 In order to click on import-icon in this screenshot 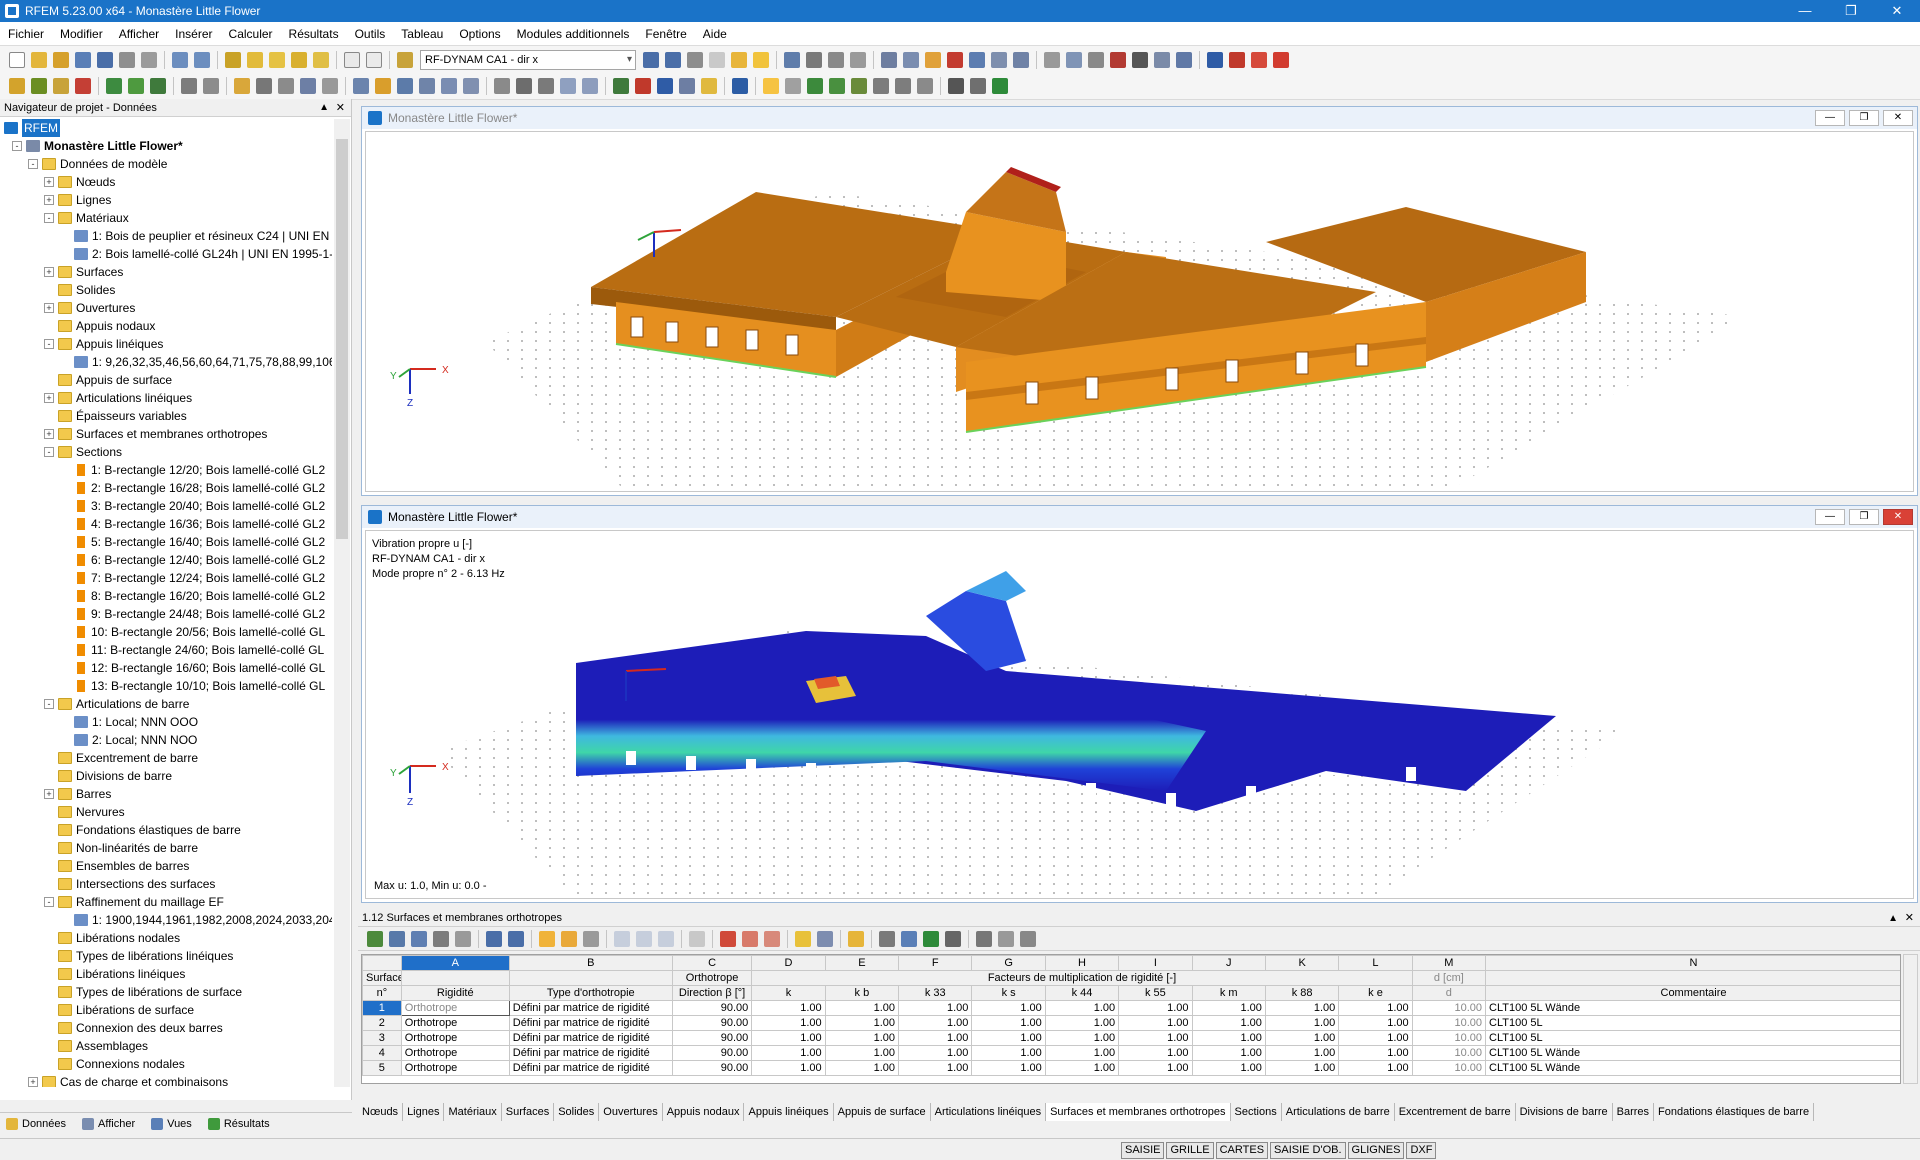, I will do `click(1237, 60)`.